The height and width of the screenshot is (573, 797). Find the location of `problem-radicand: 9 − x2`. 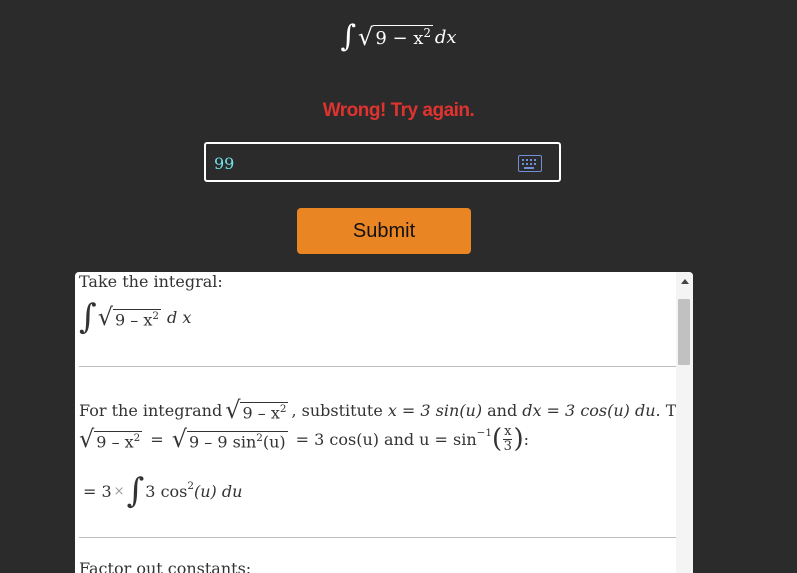

problem-radicand: 9 − x2 is located at coordinates (403, 37).